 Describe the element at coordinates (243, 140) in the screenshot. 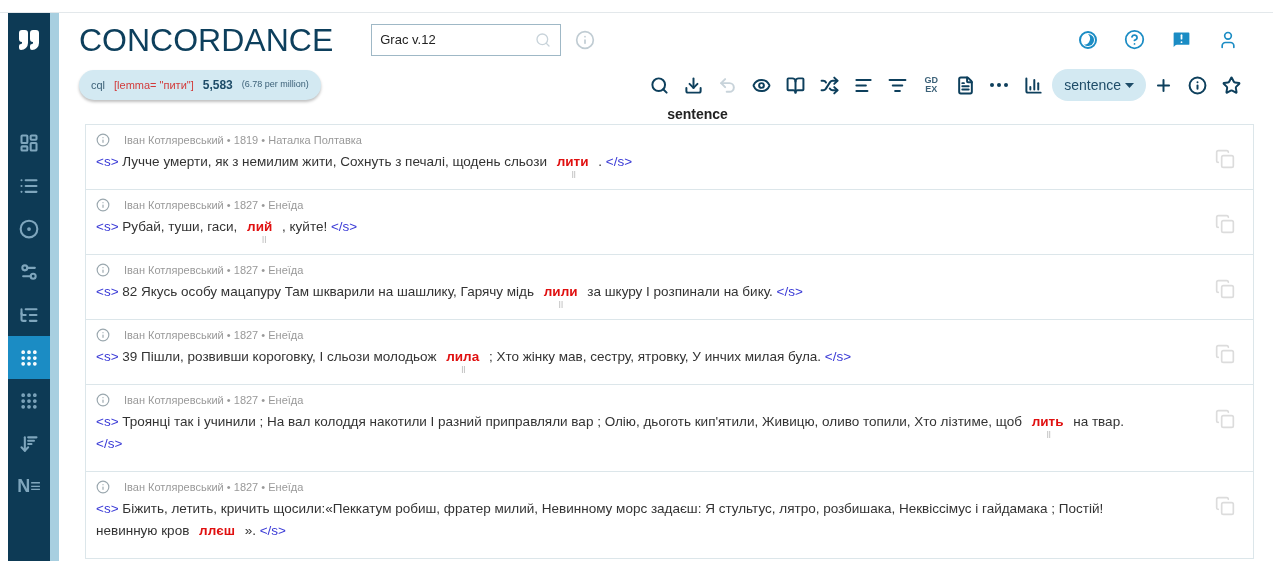

I see `source-meta: Іван Котляревський • 1819 • Наталка Полтавка` at that location.